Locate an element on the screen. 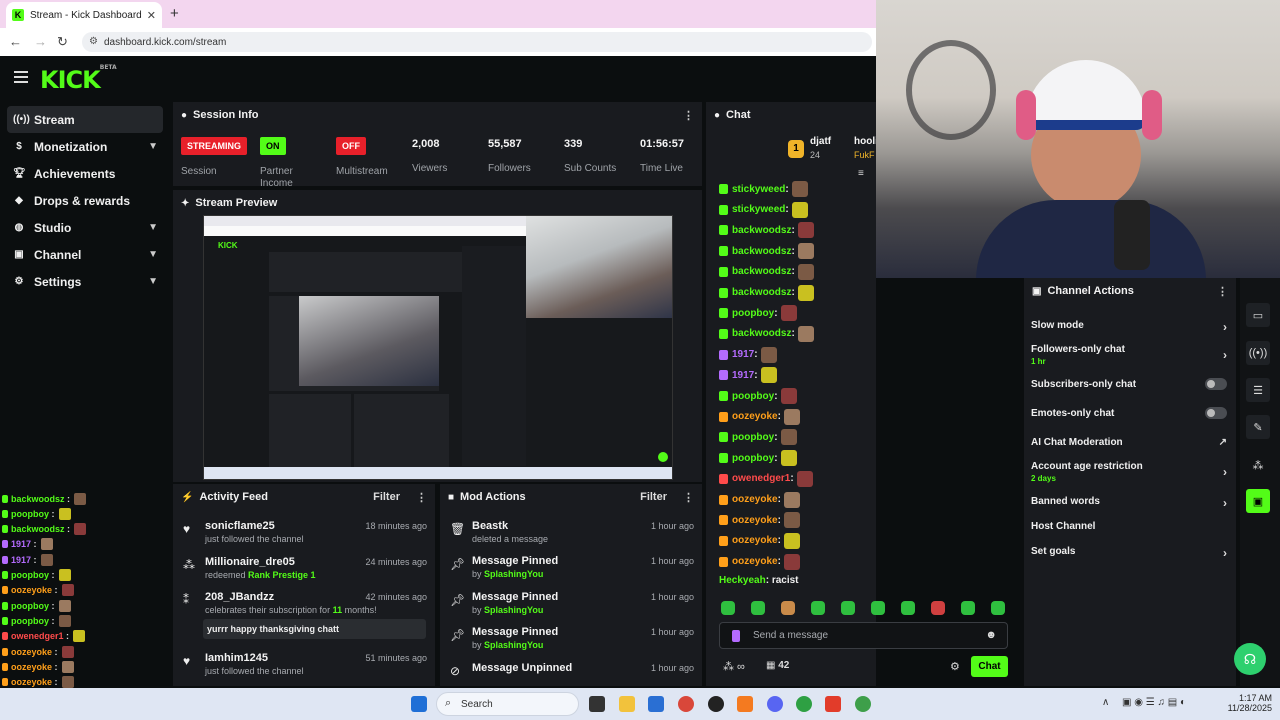  heart-icon: ♥ is located at coordinates (187, 529).